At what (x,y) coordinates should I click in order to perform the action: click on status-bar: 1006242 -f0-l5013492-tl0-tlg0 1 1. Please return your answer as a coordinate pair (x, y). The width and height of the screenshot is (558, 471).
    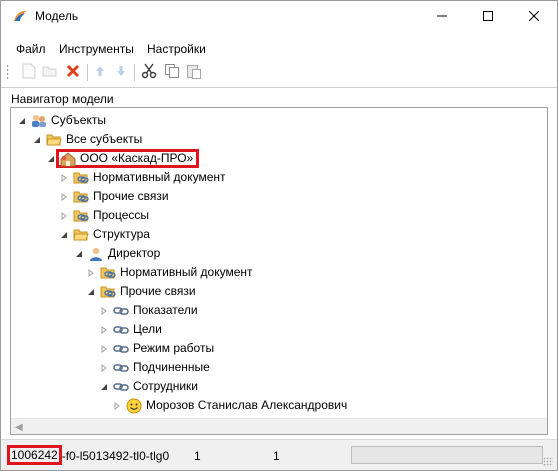
    Looking at the image, I should click on (279, 454).